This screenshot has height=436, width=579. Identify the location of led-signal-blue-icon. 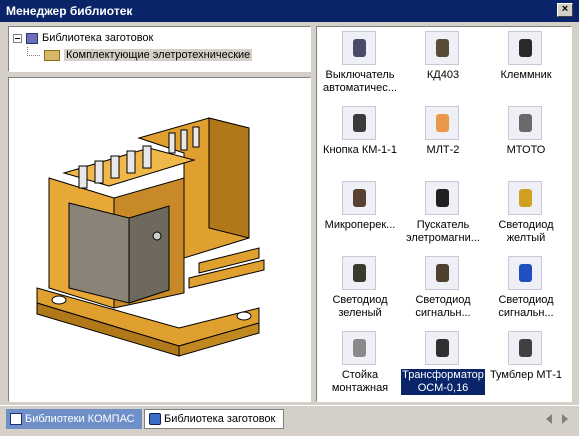
(525, 273).